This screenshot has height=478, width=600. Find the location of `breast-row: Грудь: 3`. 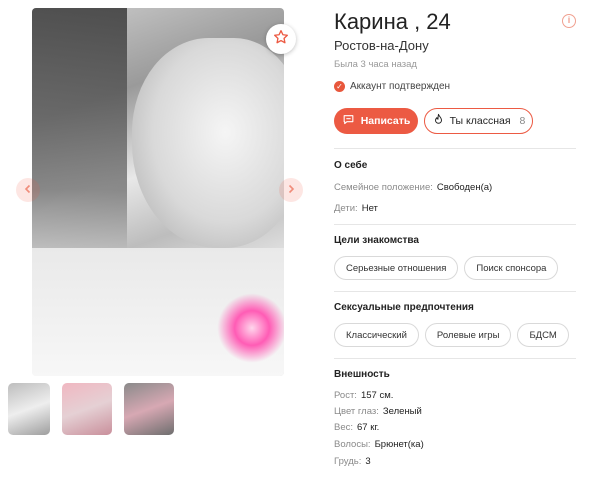

breast-row: Грудь: 3 is located at coordinates (352, 461).